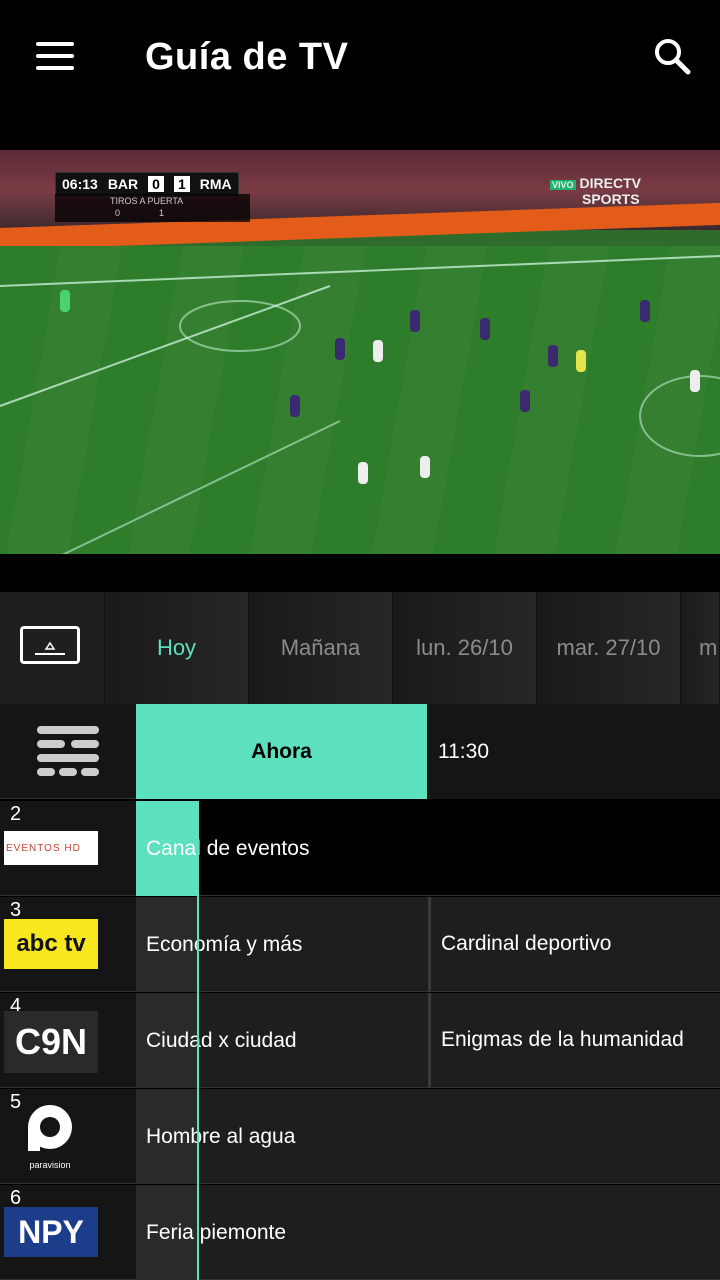 This screenshot has height=1280, width=720. What do you see at coordinates (700, 648) in the screenshot?
I see `tab-next-day: m` at bounding box center [700, 648].